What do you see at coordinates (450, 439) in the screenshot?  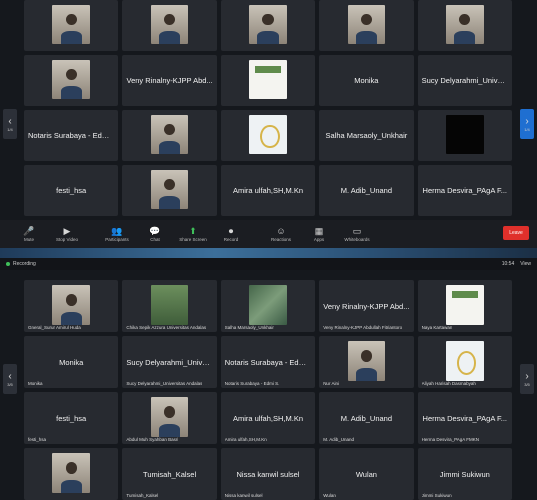 I see `participant-caption: Herma Desvira_PAgA FMKN` at bounding box center [450, 439].